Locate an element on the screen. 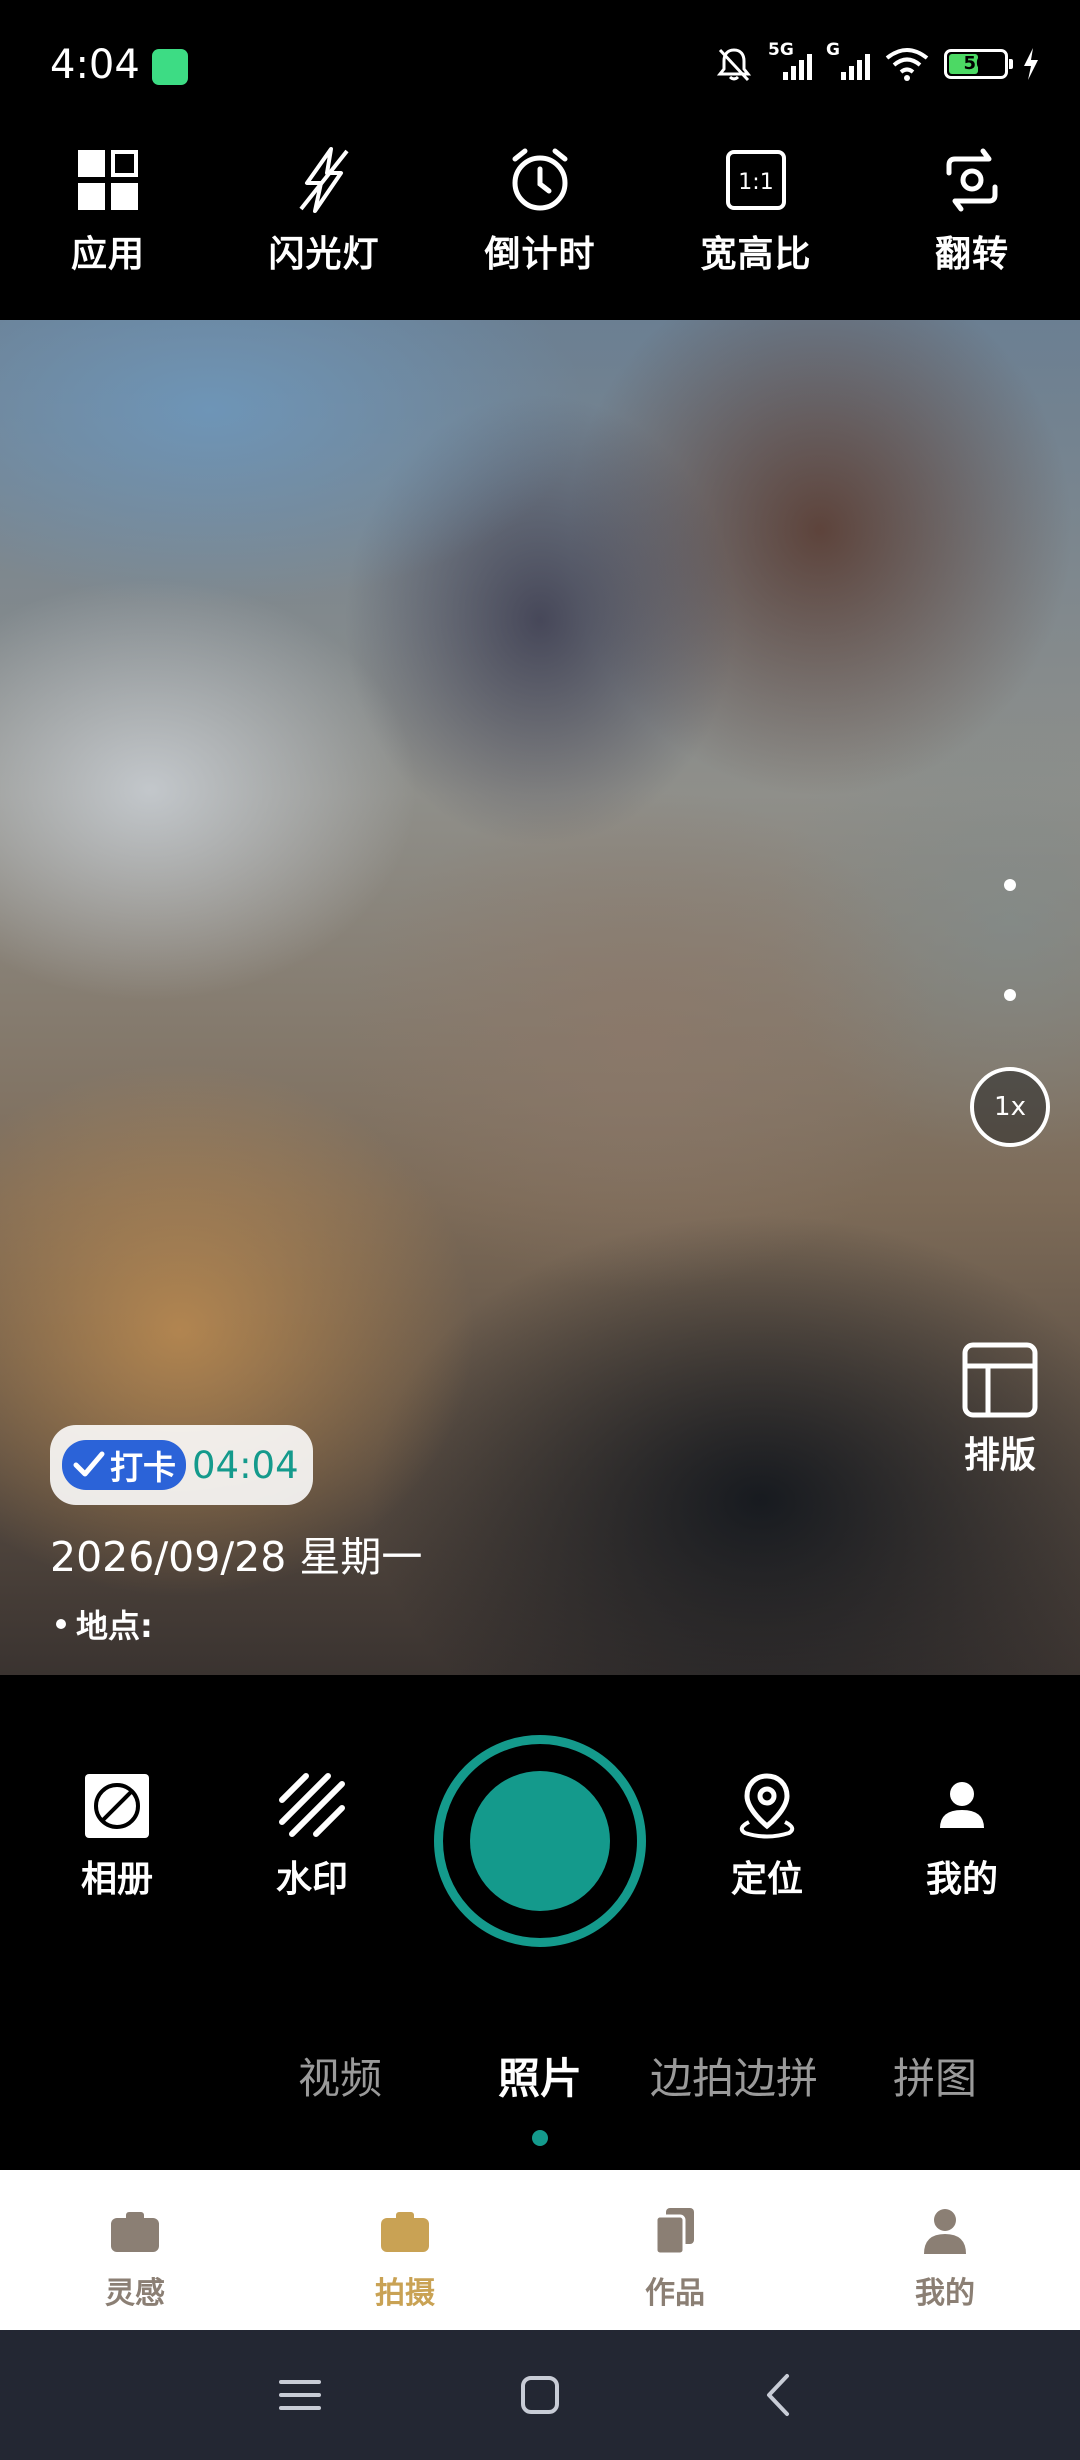 The height and width of the screenshot is (2460, 1080). person-icon is located at coordinates (962, 1805).